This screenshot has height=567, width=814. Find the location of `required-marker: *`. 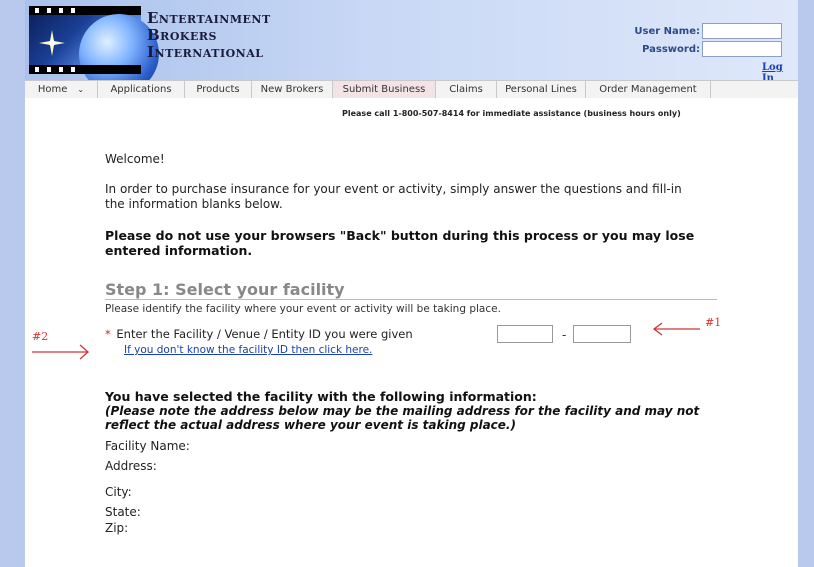

required-marker: * is located at coordinates (108, 334).